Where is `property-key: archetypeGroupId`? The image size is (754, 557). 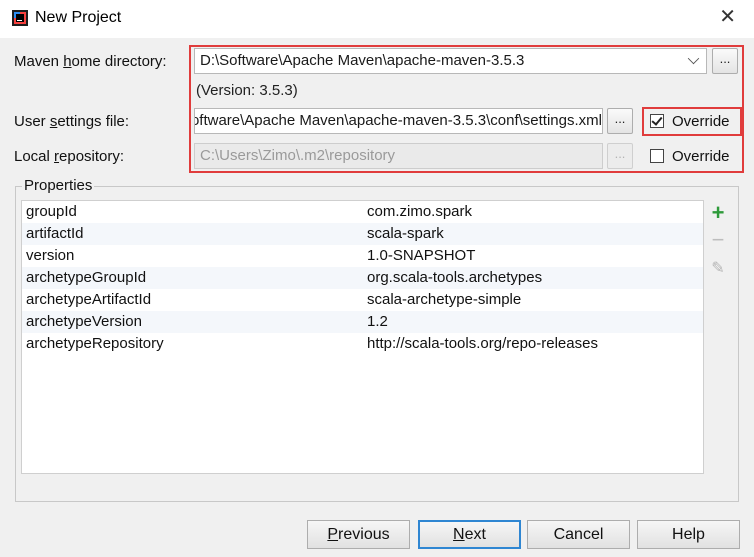 property-key: archetypeGroupId is located at coordinates (86, 277).